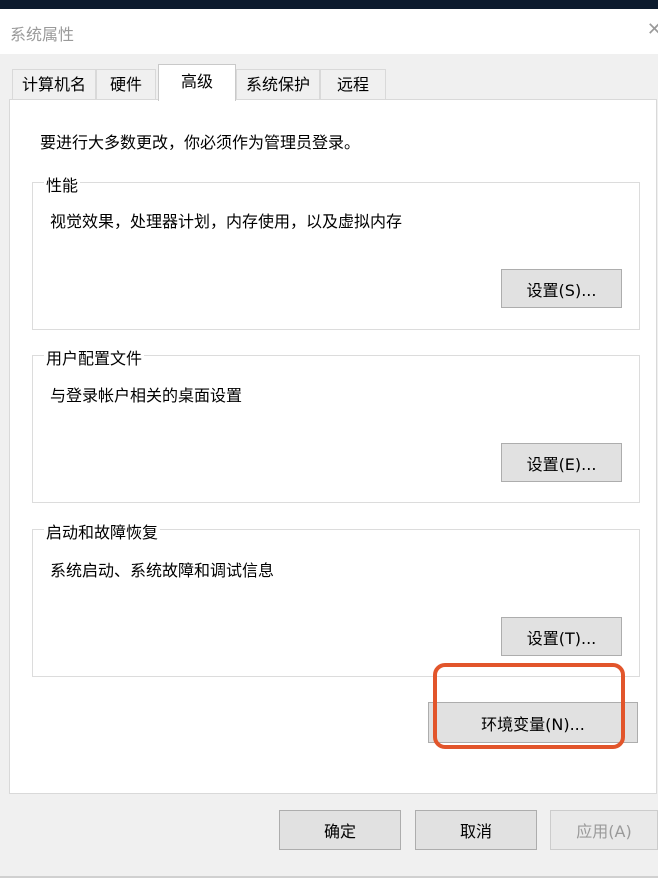 This screenshot has height=878, width=658. What do you see at coordinates (329, 4) in the screenshot?
I see `desktop-top-strip` at bounding box center [329, 4].